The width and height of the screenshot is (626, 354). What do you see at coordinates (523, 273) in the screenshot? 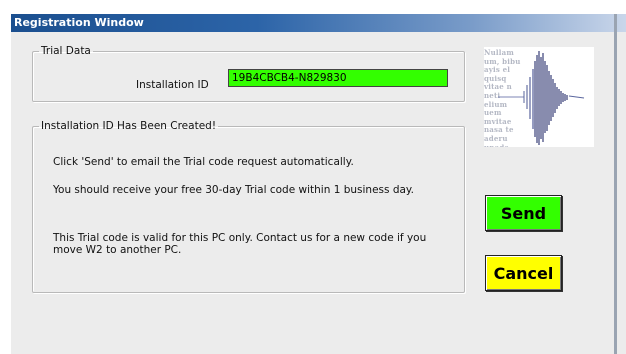
I see `cancel-button: Cancel` at bounding box center [523, 273].